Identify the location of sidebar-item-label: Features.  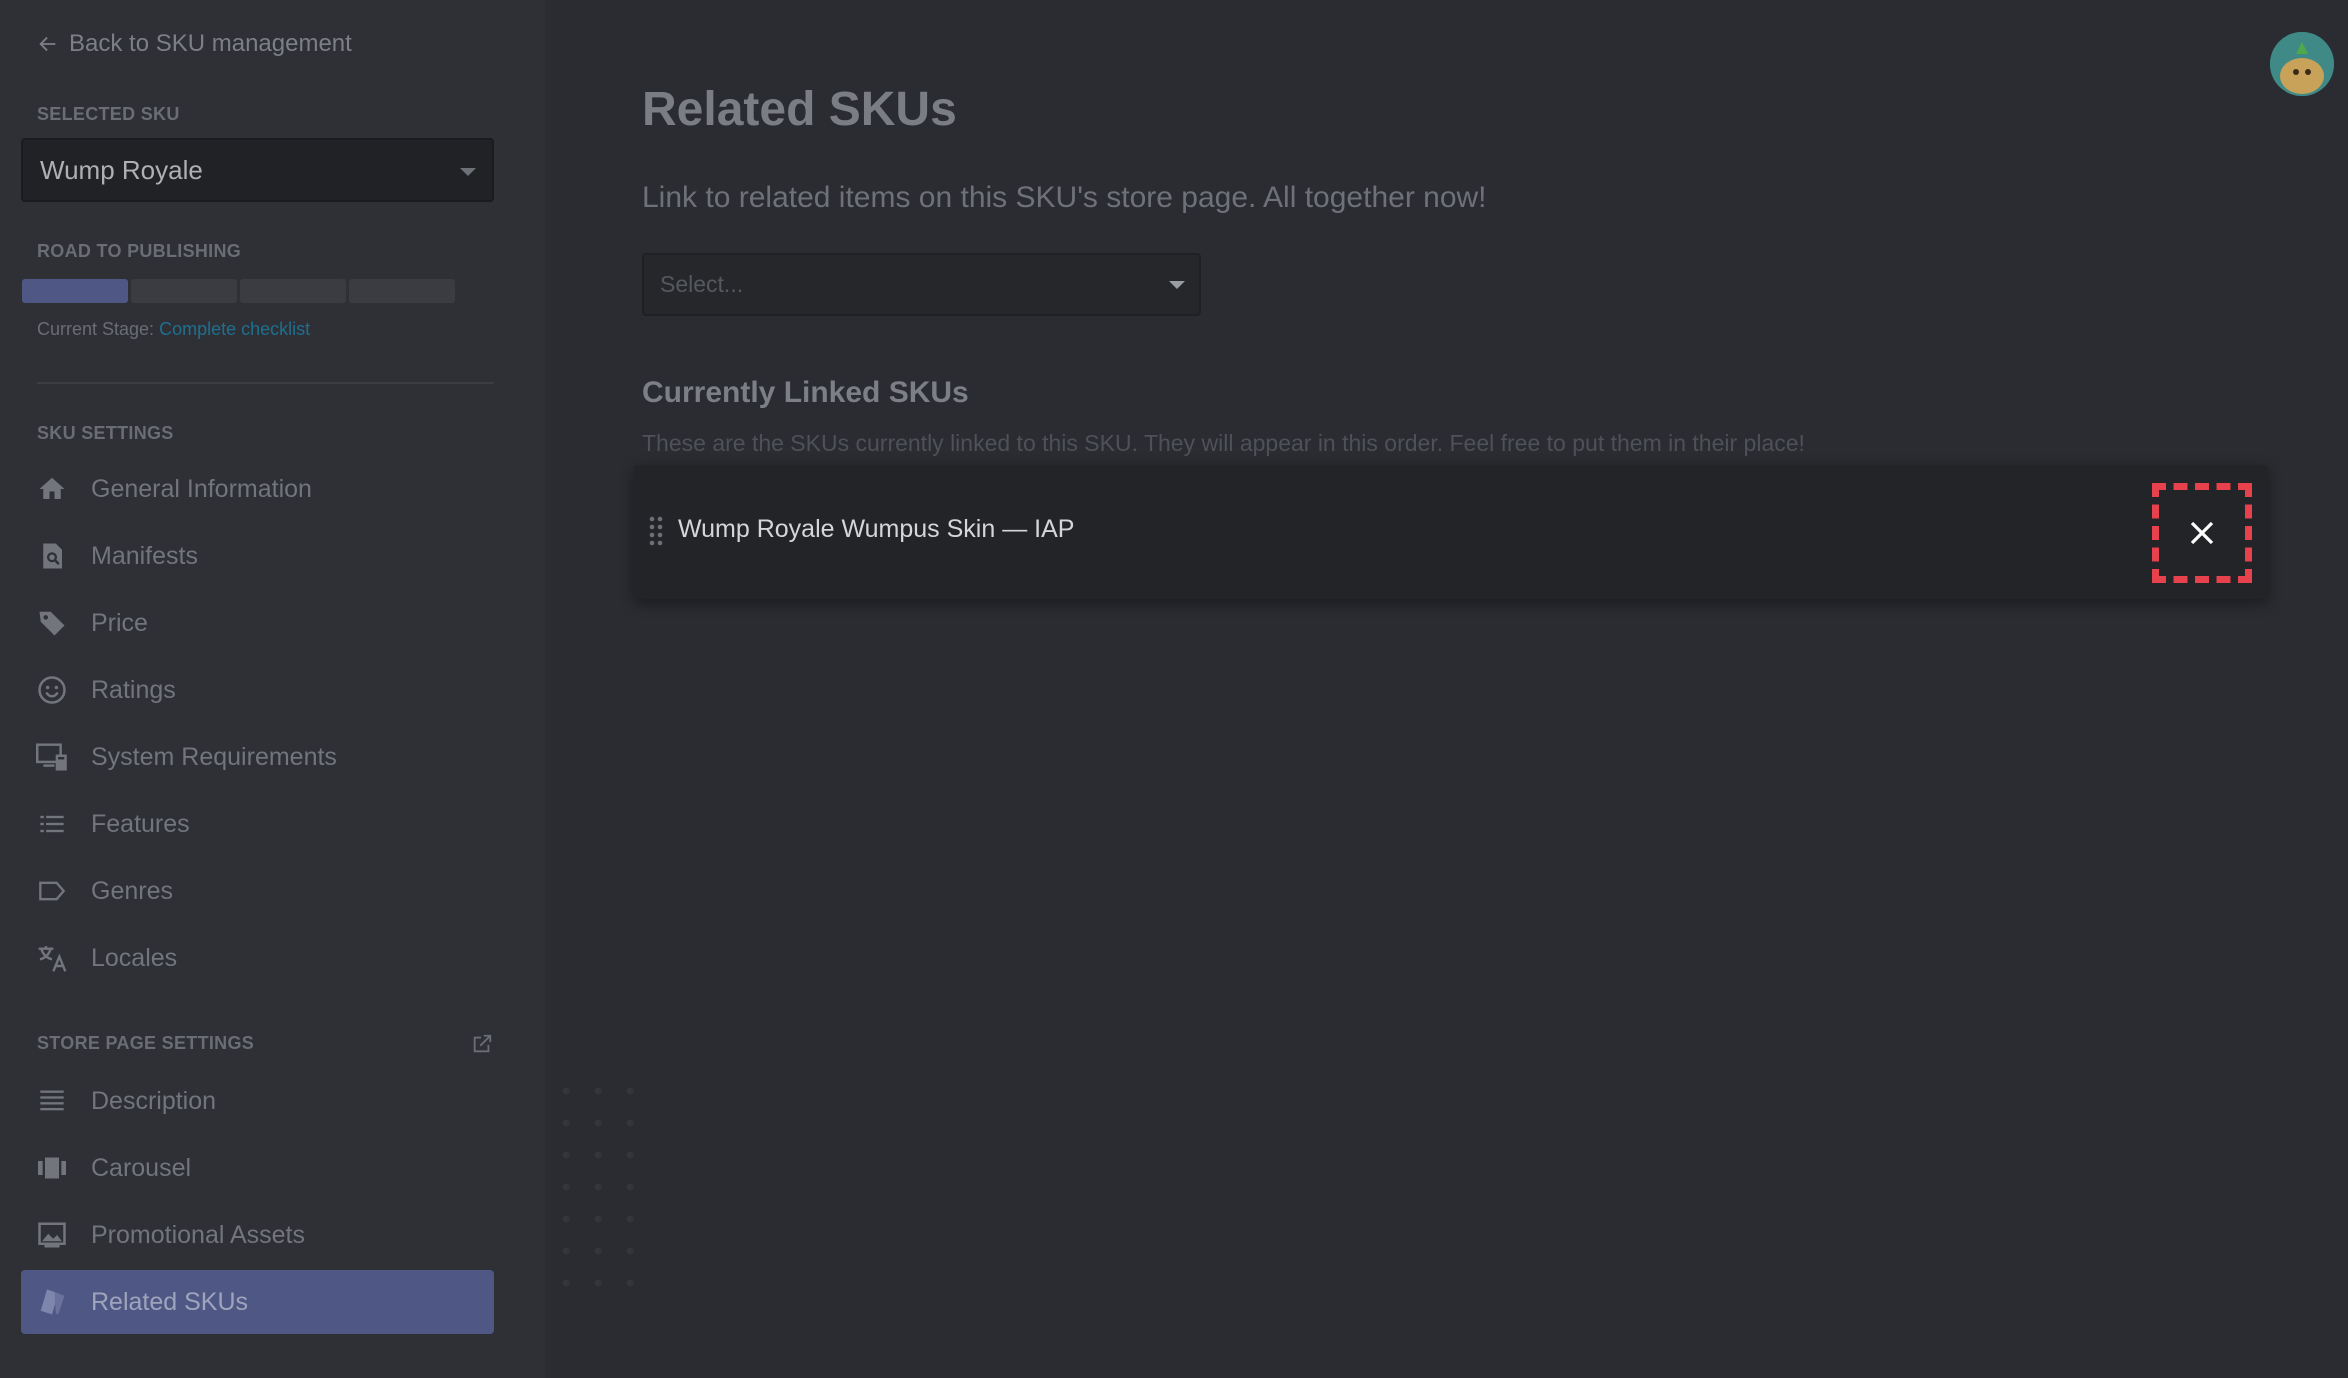
(140, 823).